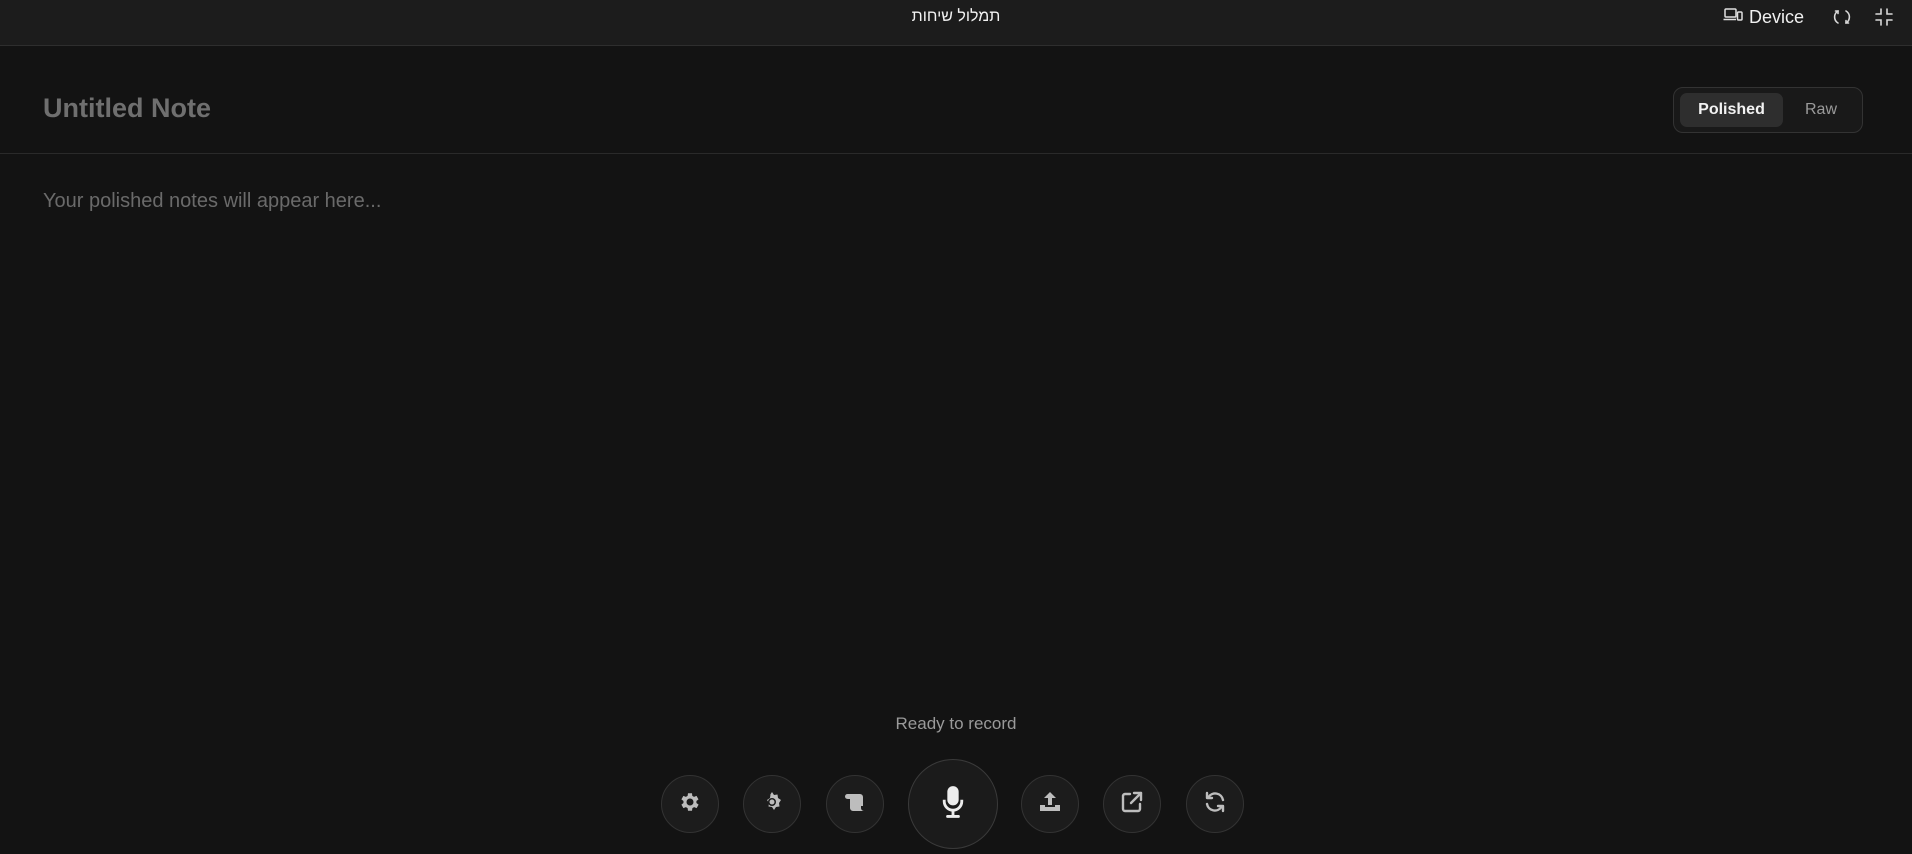  I want to click on transcript-button, so click(855, 804).